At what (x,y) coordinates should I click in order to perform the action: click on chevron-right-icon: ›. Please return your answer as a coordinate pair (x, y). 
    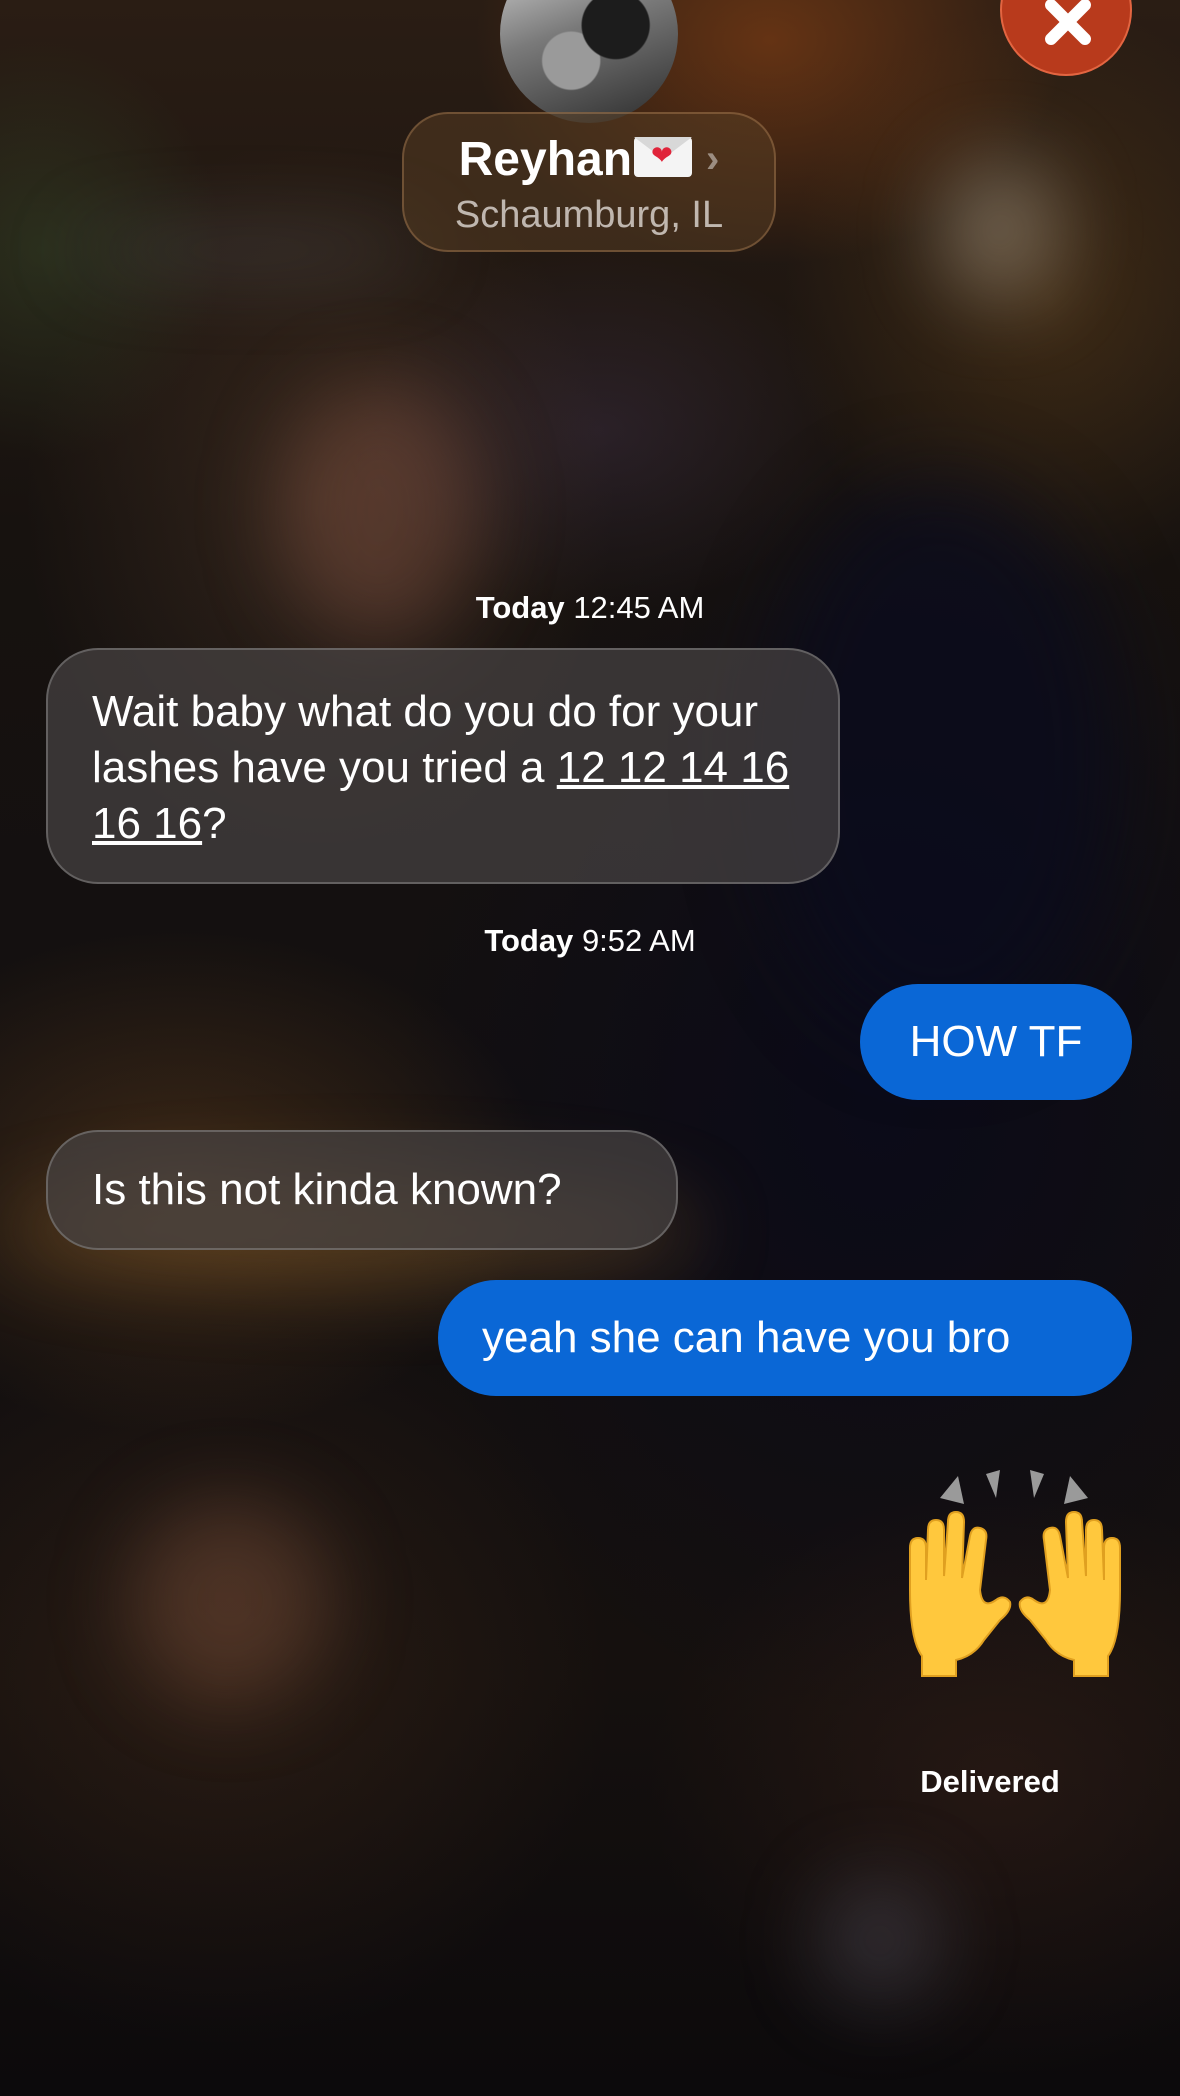
    Looking at the image, I should click on (713, 159).